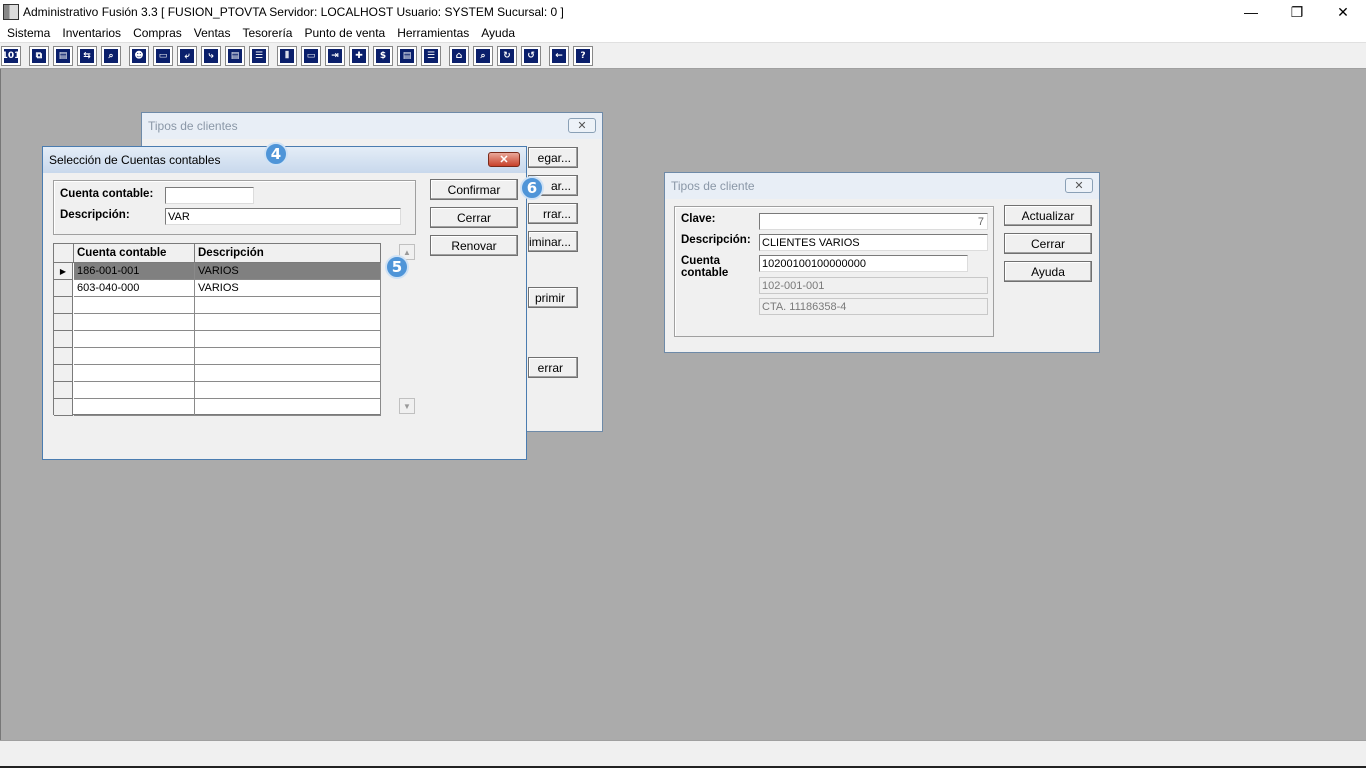  I want to click on toolbar-button-zoom: ⌕, so click(483, 55).